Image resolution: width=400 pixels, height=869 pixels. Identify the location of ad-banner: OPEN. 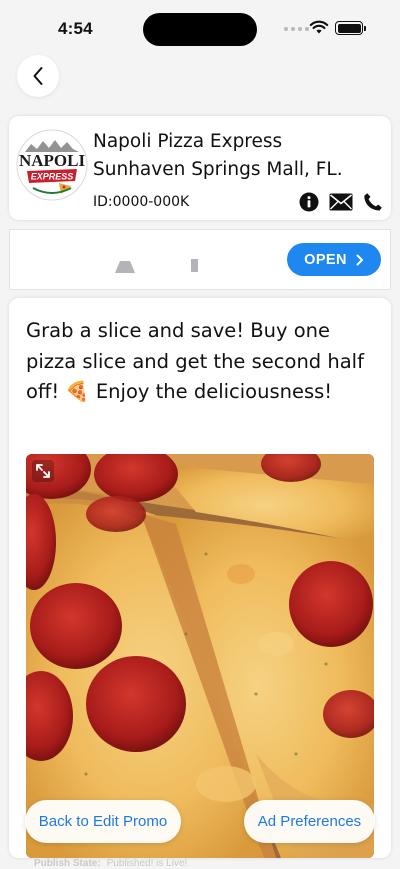
(200, 259).